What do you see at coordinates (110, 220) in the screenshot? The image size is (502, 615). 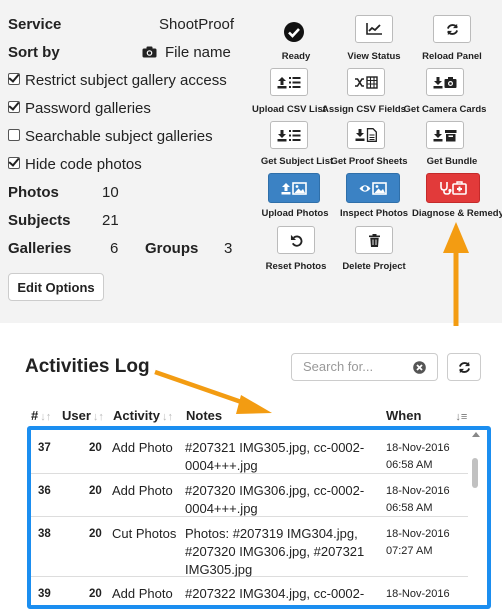 I see `subjects-count: 21` at bounding box center [110, 220].